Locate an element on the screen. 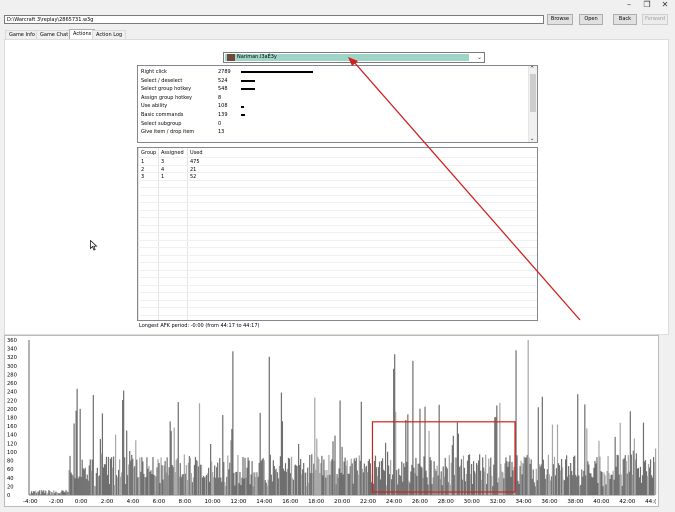 This screenshot has height=512, width=675. chevron-down-icon: ⌄ is located at coordinates (479, 57).